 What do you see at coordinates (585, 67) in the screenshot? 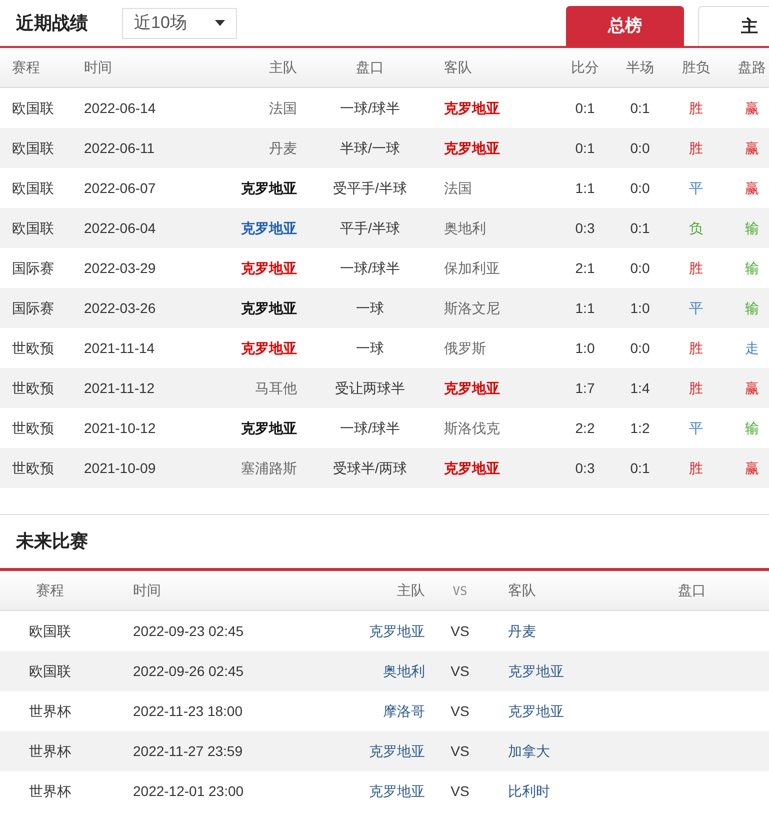
I see `column-header: 比分` at bounding box center [585, 67].